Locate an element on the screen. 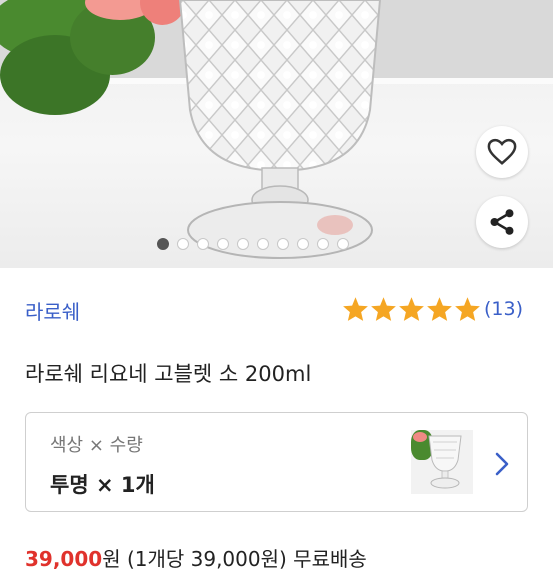  rating-stars is located at coordinates (411, 309).